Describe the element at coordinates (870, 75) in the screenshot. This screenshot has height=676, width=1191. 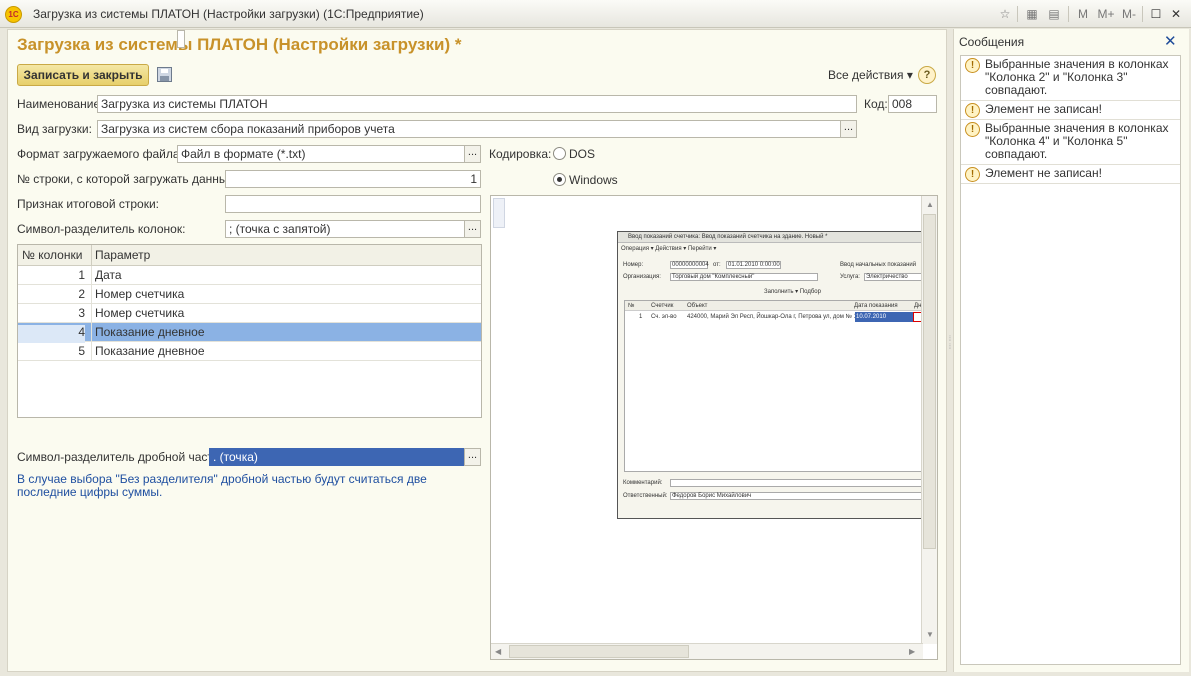
I see `all-actions-menu: Все действия ▾` at that location.